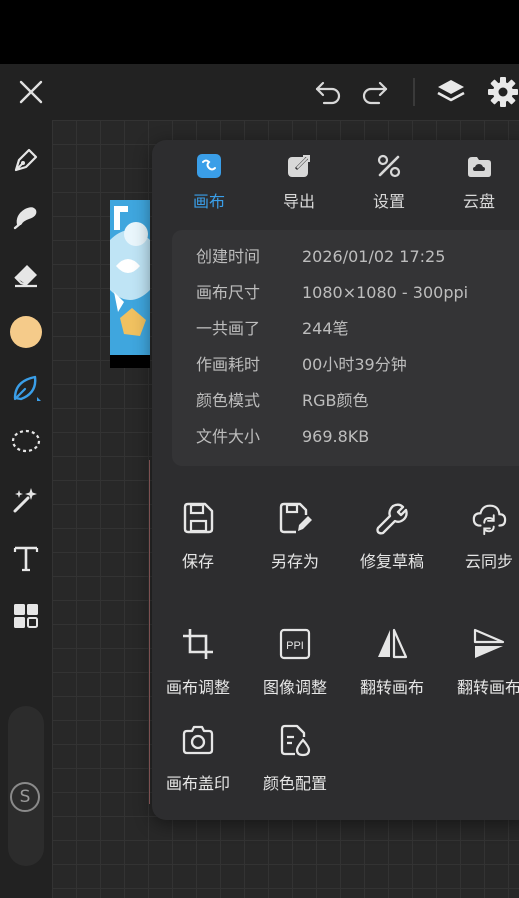 This screenshot has width=519, height=898. I want to click on size-button: S, so click(25, 797).